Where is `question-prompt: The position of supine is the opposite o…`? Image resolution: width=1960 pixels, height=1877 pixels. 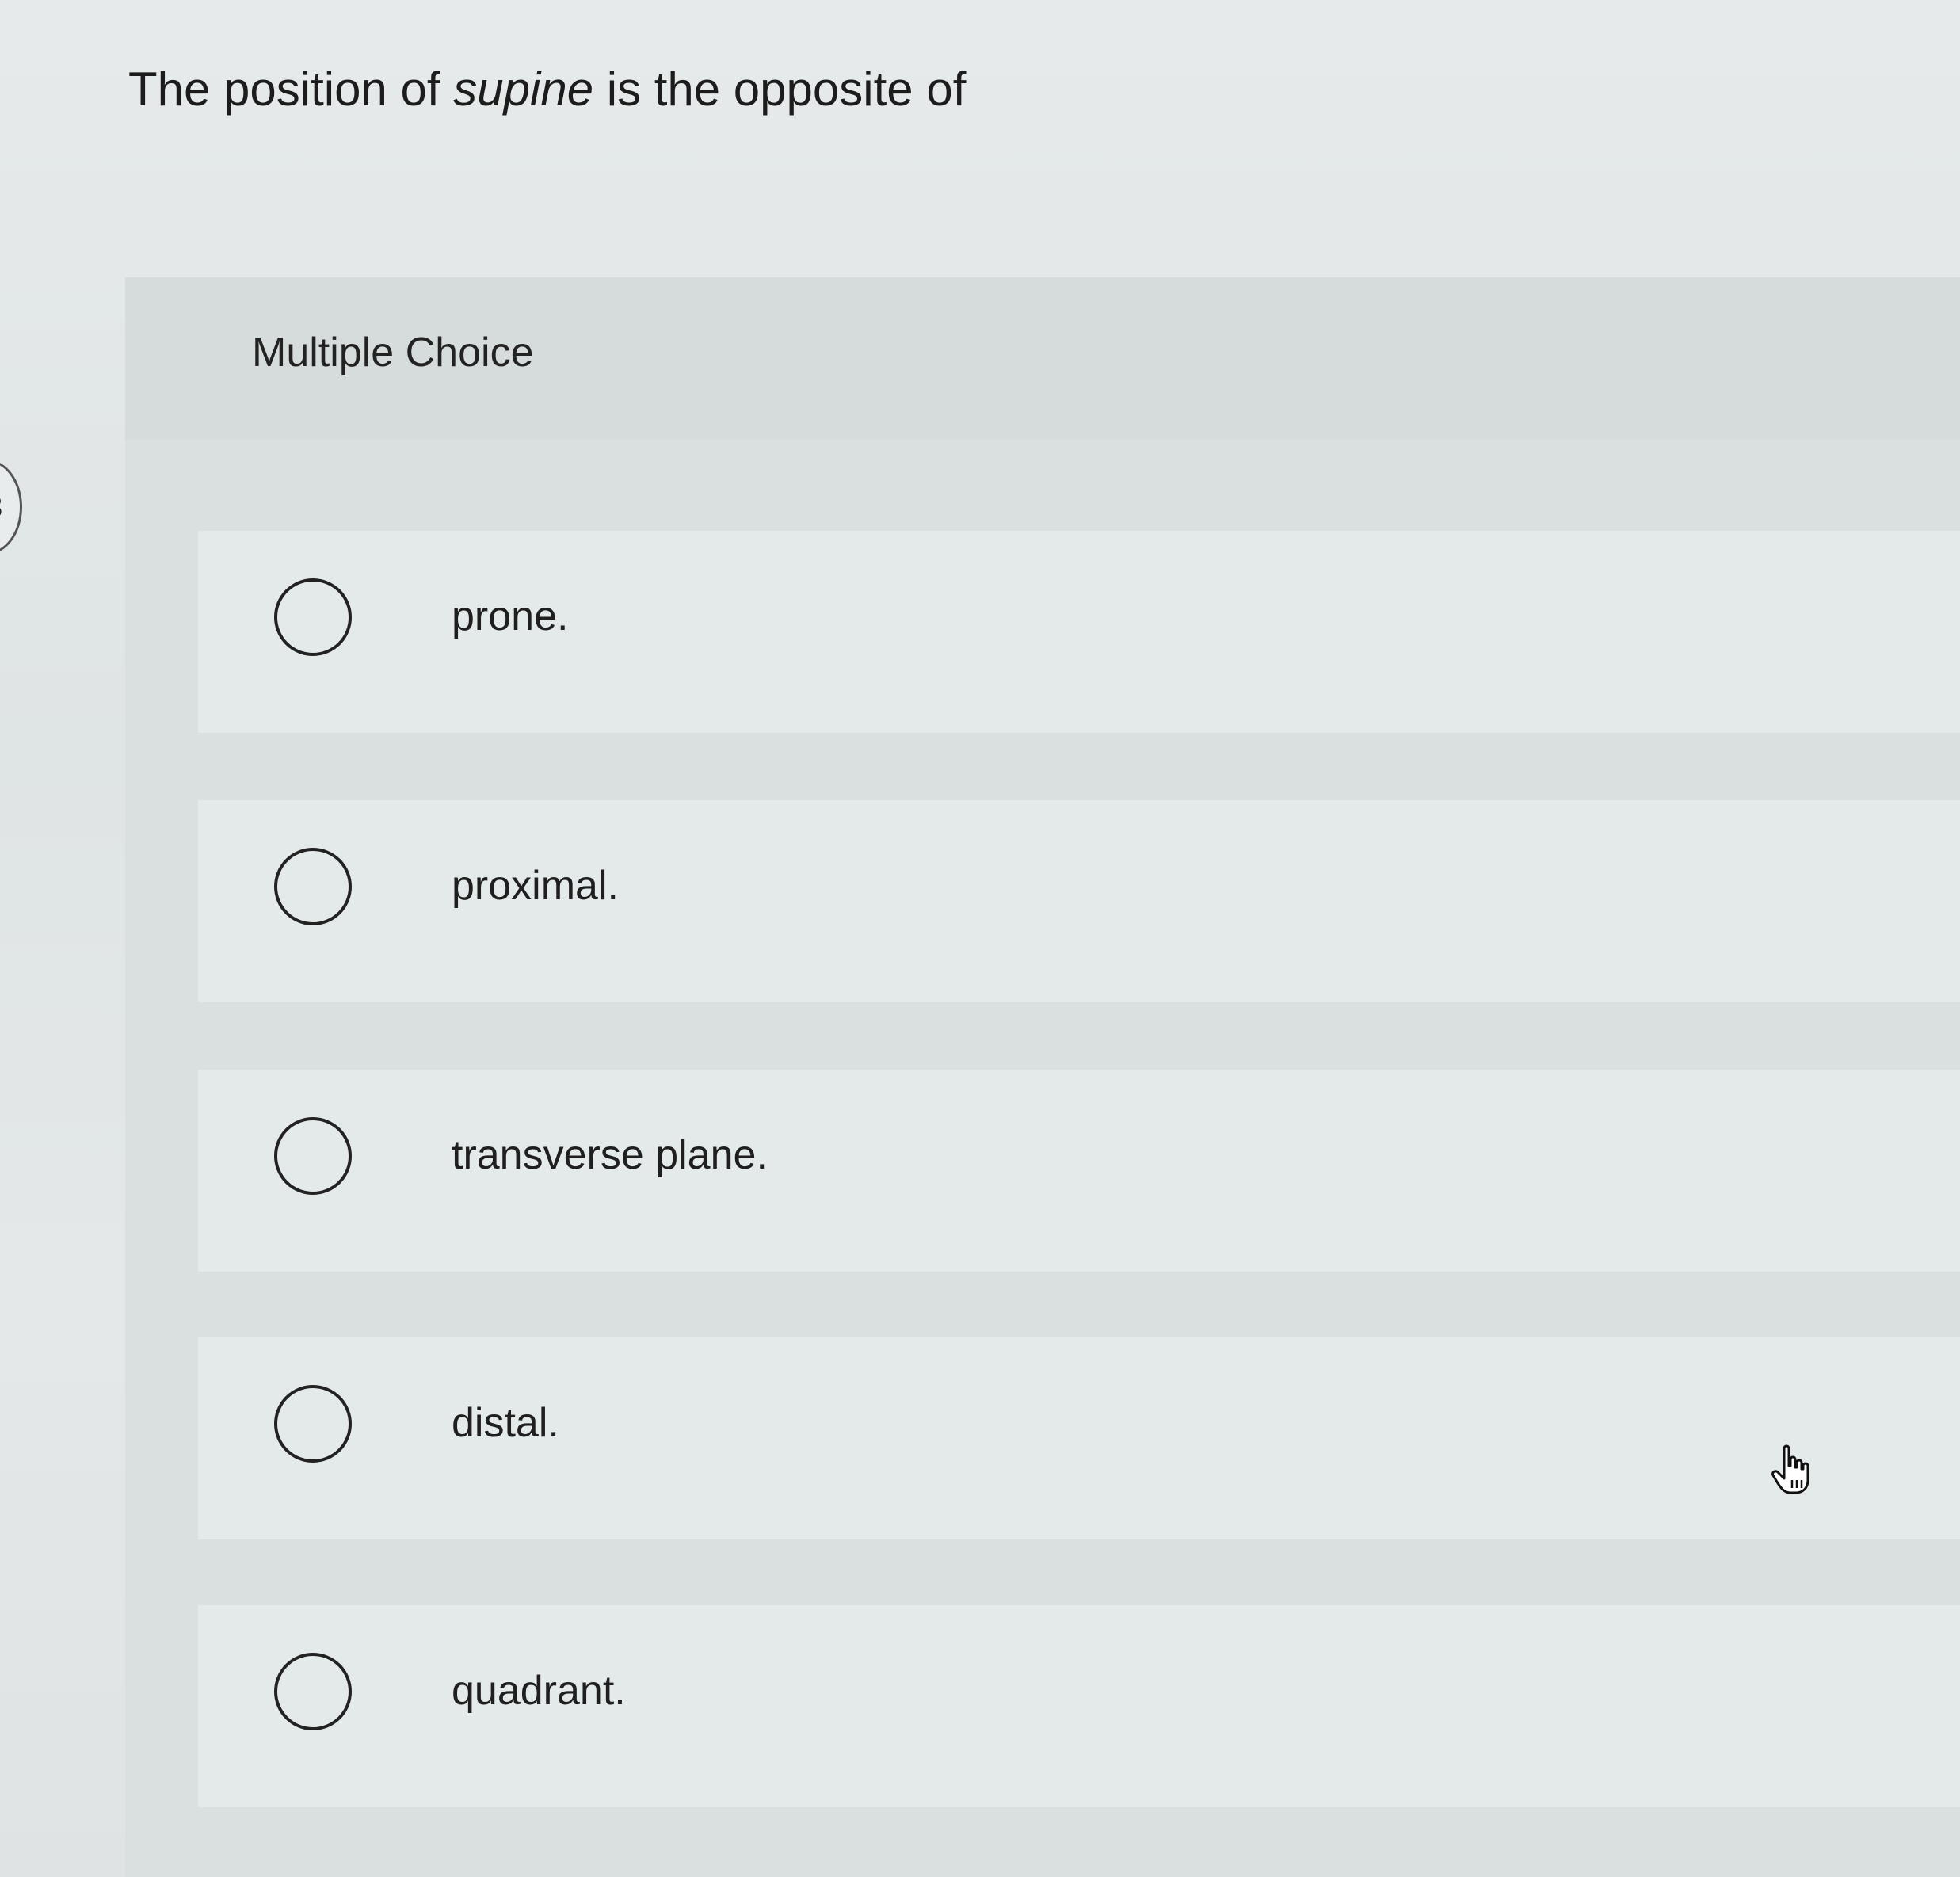
question-prompt: The position of supine is the opposite o… is located at coordinates (547, 89).